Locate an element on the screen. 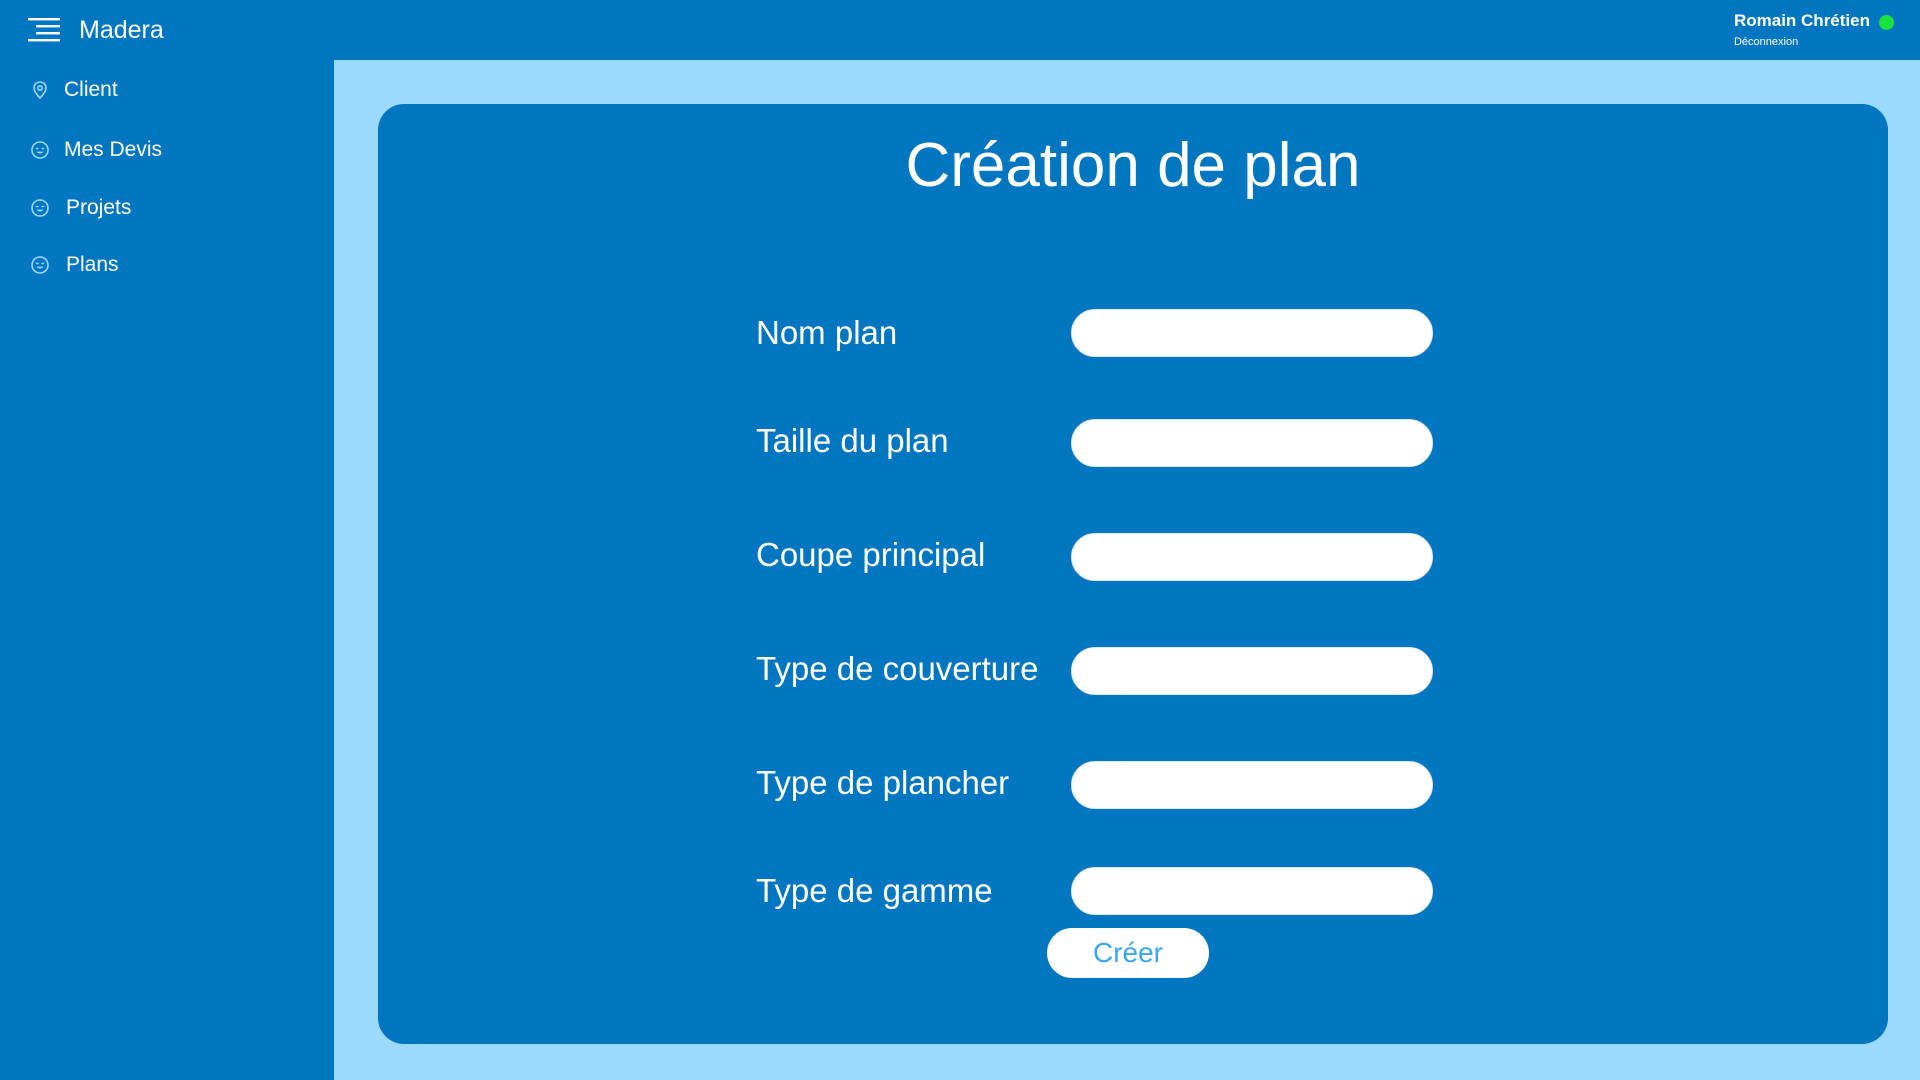 Image resolution: width=1920 pixels, height=1080 pixels. field-label-nom-plan: Nom plan is located at coordinates (827, 332).